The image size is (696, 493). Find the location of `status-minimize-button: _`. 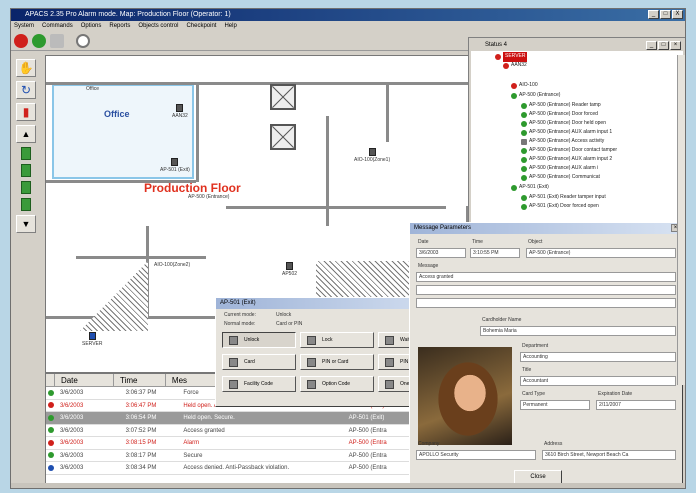

status-minimize-button: _ is located at coordinates (651, 45).